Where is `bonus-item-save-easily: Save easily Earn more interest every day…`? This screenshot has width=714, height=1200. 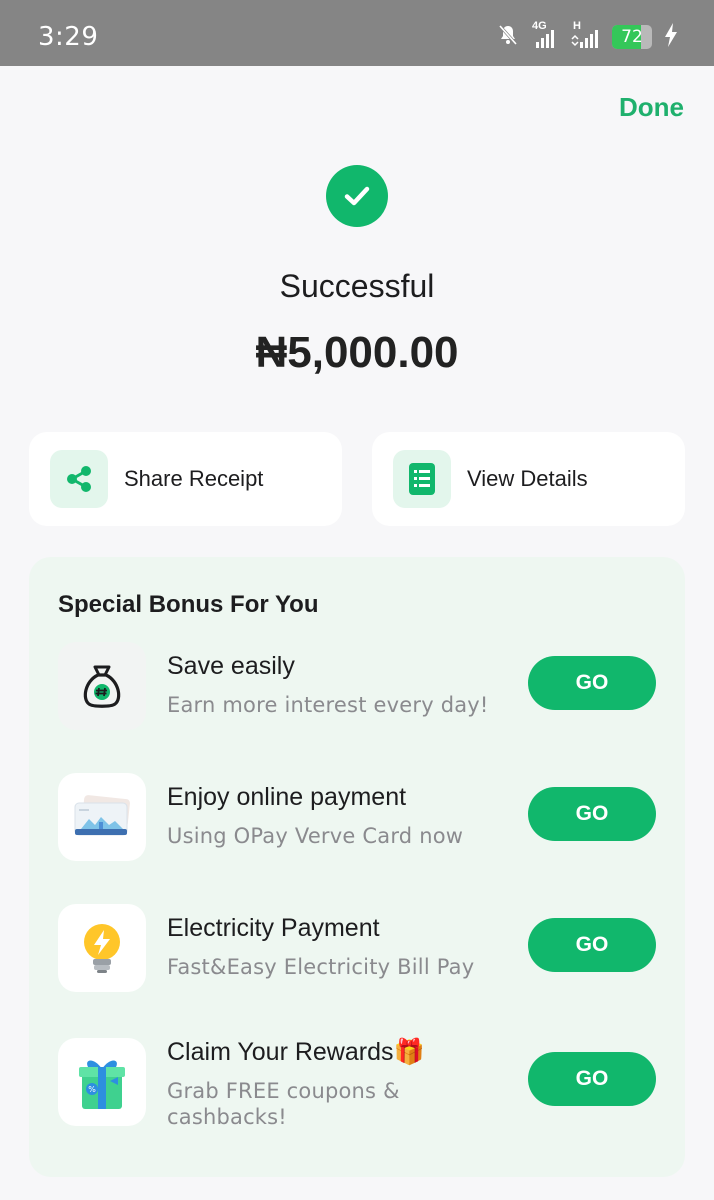
bonus-item-save-easily: Save easily Earn more interest every day… is located at coordinates (357, 692).